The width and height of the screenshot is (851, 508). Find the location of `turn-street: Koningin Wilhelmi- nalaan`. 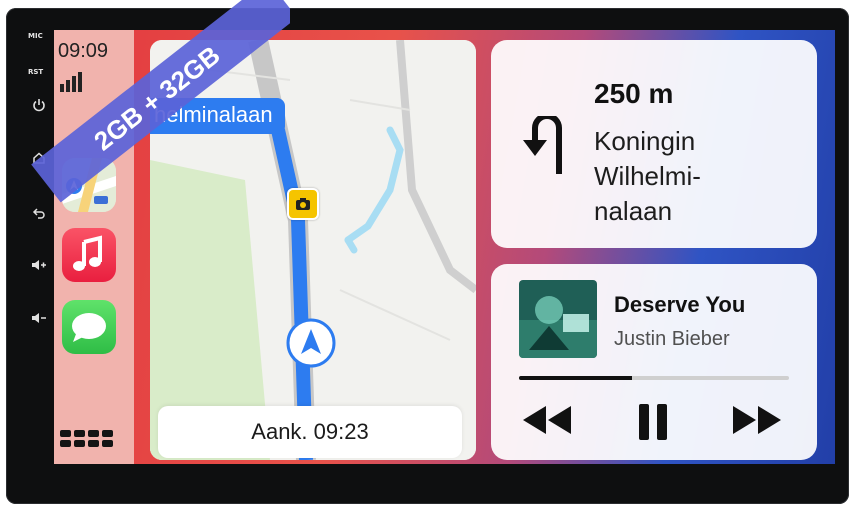

turn-street: Koningin Wilhelmi- nalaan is located at coordinates (699, 176).